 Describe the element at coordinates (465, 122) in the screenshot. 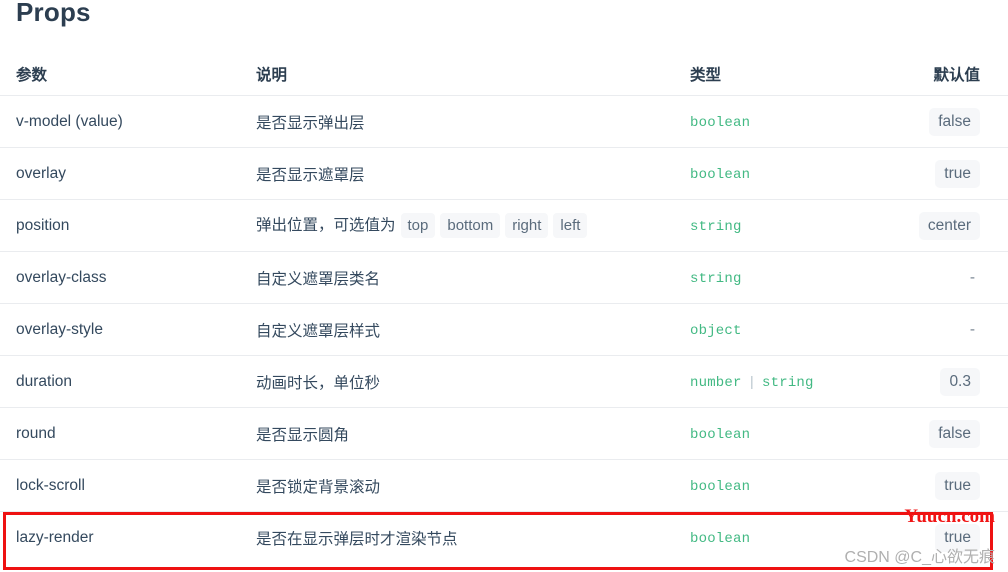

I see `cell-description: 是否显示弹出层` at that location.